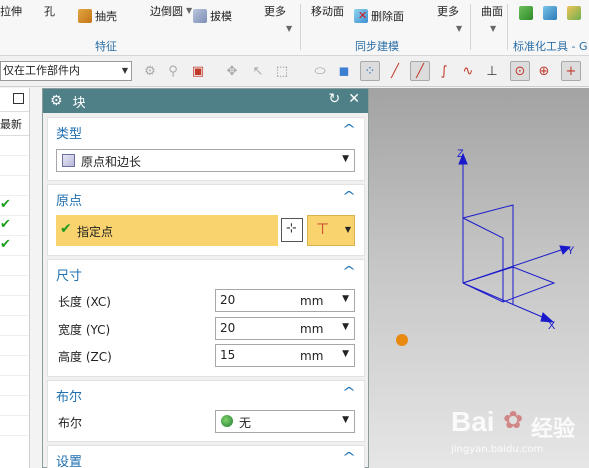 This screenshot has width=589, height=468. What do you see at coordinates (520, 71) in the screenshot?
I see `center-snap-icon: ⊙` at bounding box center [520, 71].